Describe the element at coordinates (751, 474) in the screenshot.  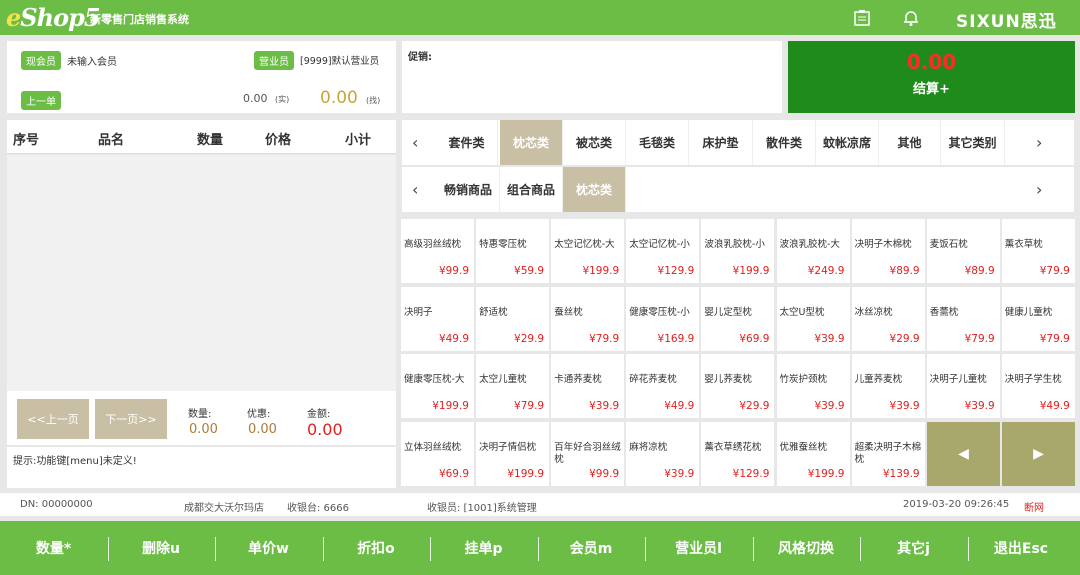
I see `product-price: ¥129.9` at that location.